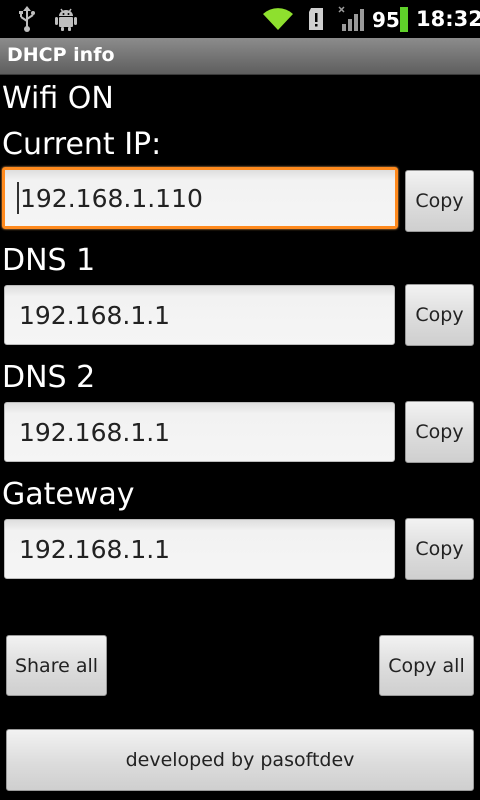 Image resolution: width=480 pixels, height=800 pixels. What do you see at coordinates (404, 19) in the screenshot?
I see `battery-icon` at bounding box center [404, 19].